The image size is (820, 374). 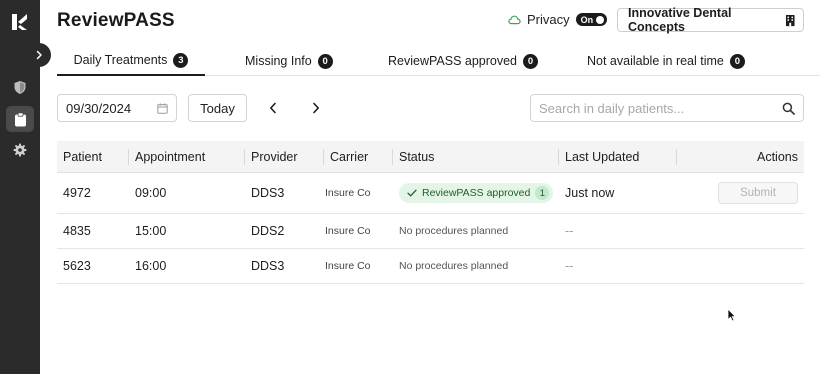 I want to click on mouse-cursor-icon, so click(x=732, y=317).